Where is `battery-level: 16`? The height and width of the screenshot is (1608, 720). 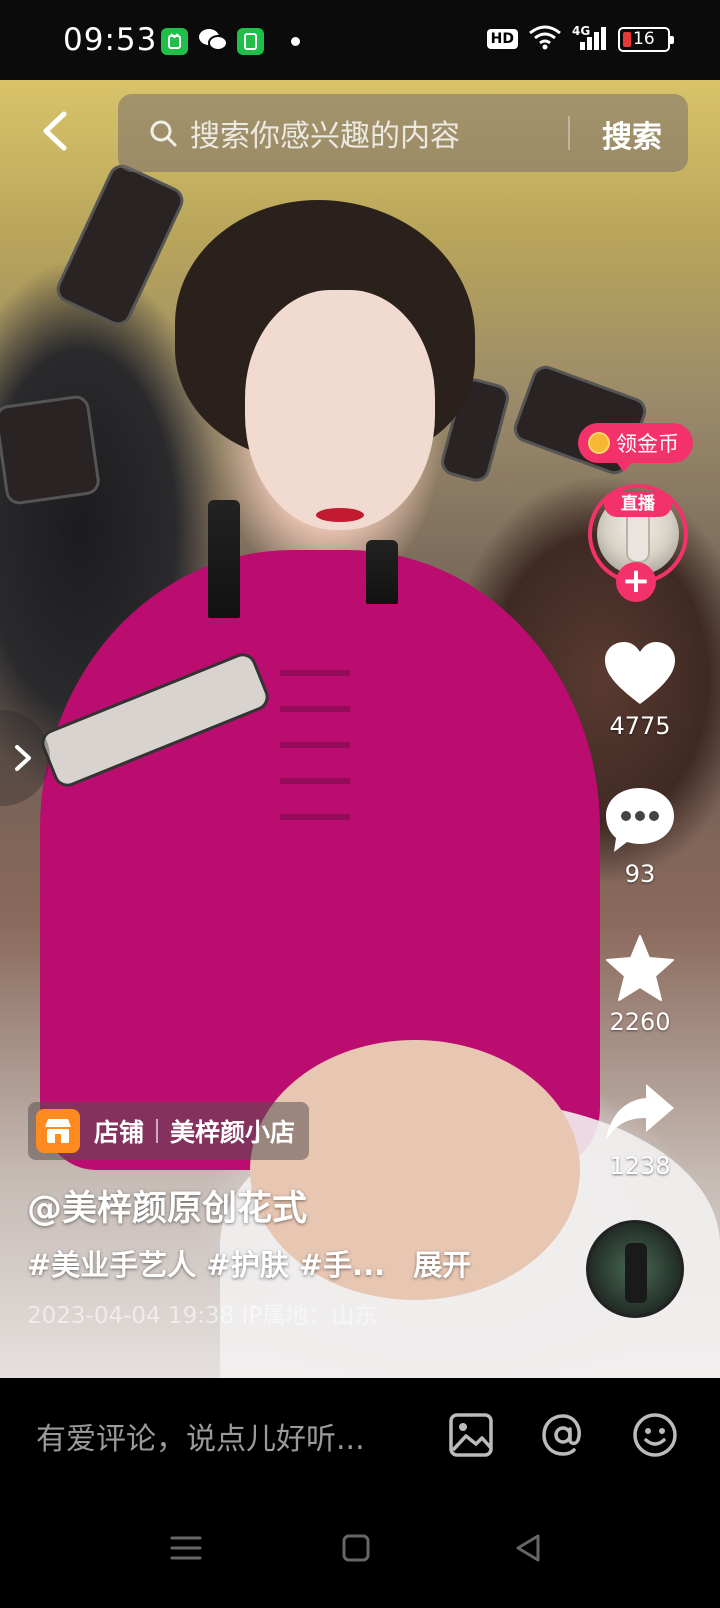 battery-level: 16 is located at coordinates (644, 39).